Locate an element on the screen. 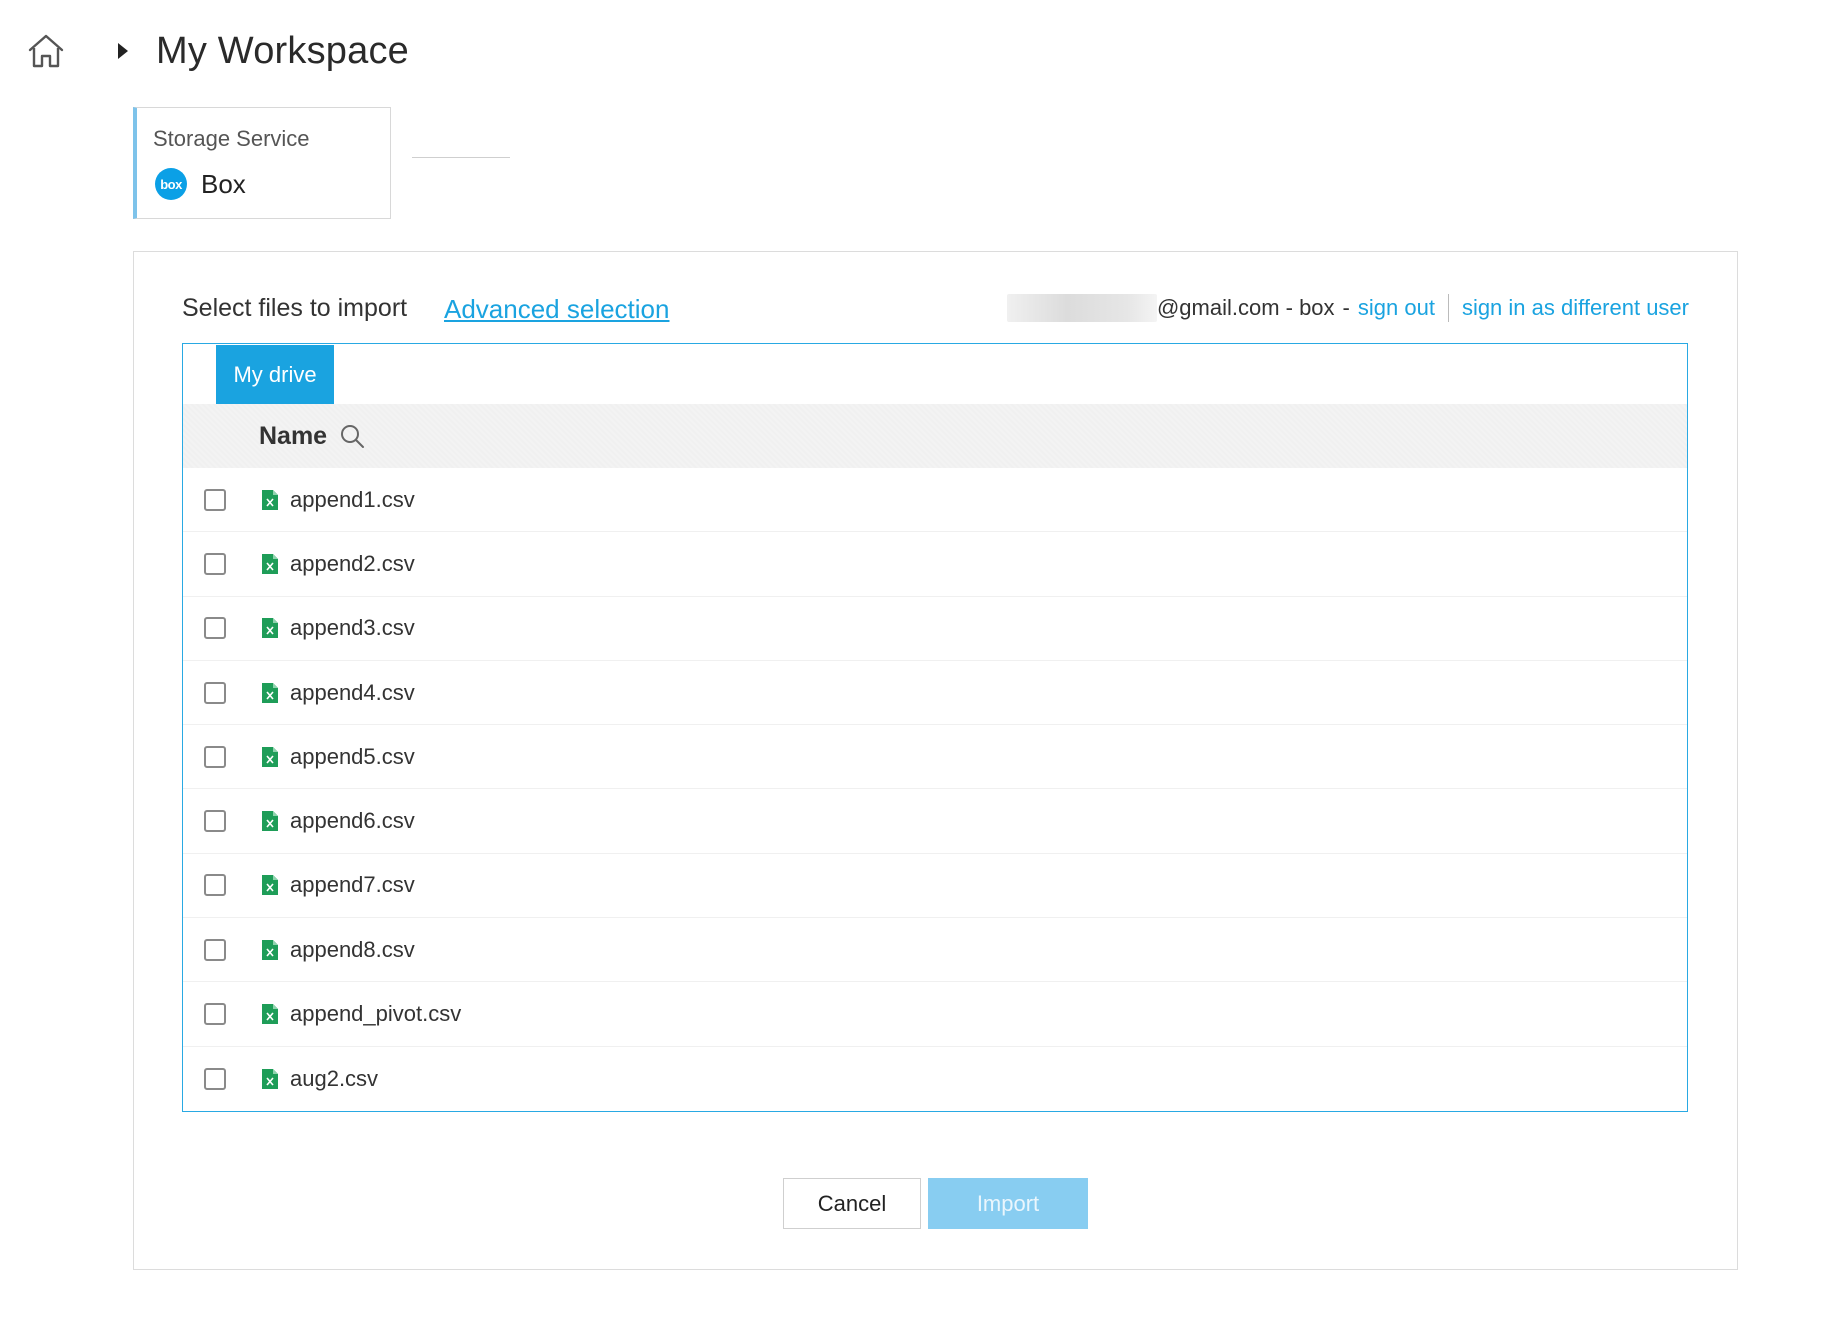 This screenshot has width=1844, height=1342. file-name: append_pivot.csv is located at coordinates (376, 1014).